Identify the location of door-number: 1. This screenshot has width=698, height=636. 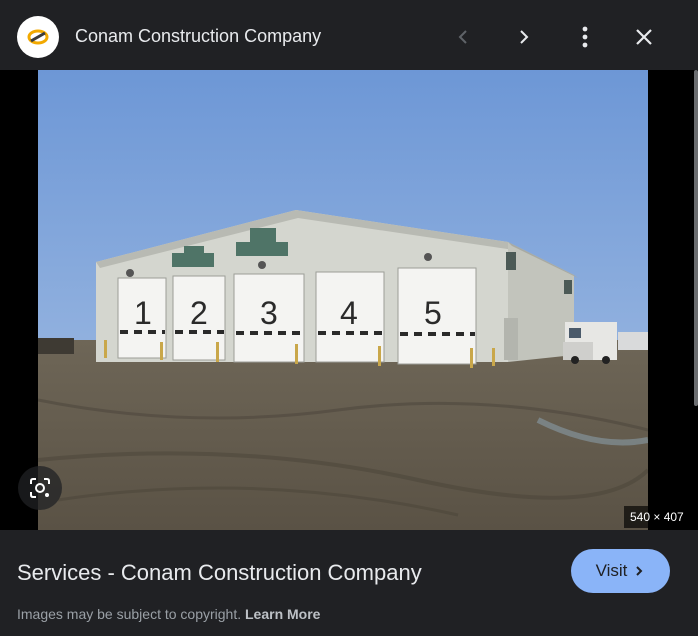
(143, 313).